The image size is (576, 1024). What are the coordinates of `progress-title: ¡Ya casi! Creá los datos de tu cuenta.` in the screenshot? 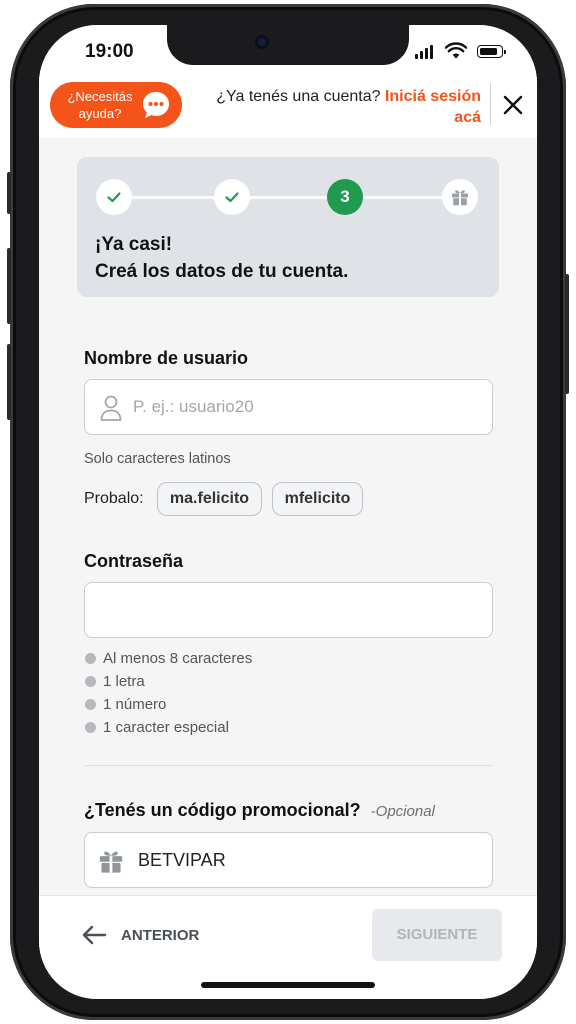 It's located at (221, 258).